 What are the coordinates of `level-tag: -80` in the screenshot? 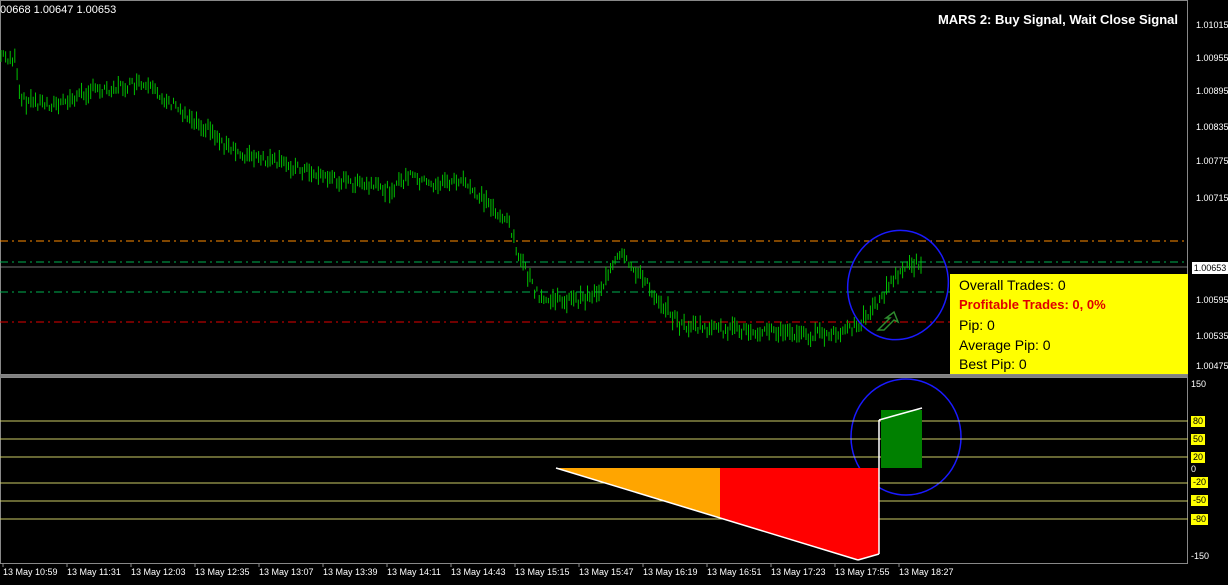 It's located at (1200, 519).